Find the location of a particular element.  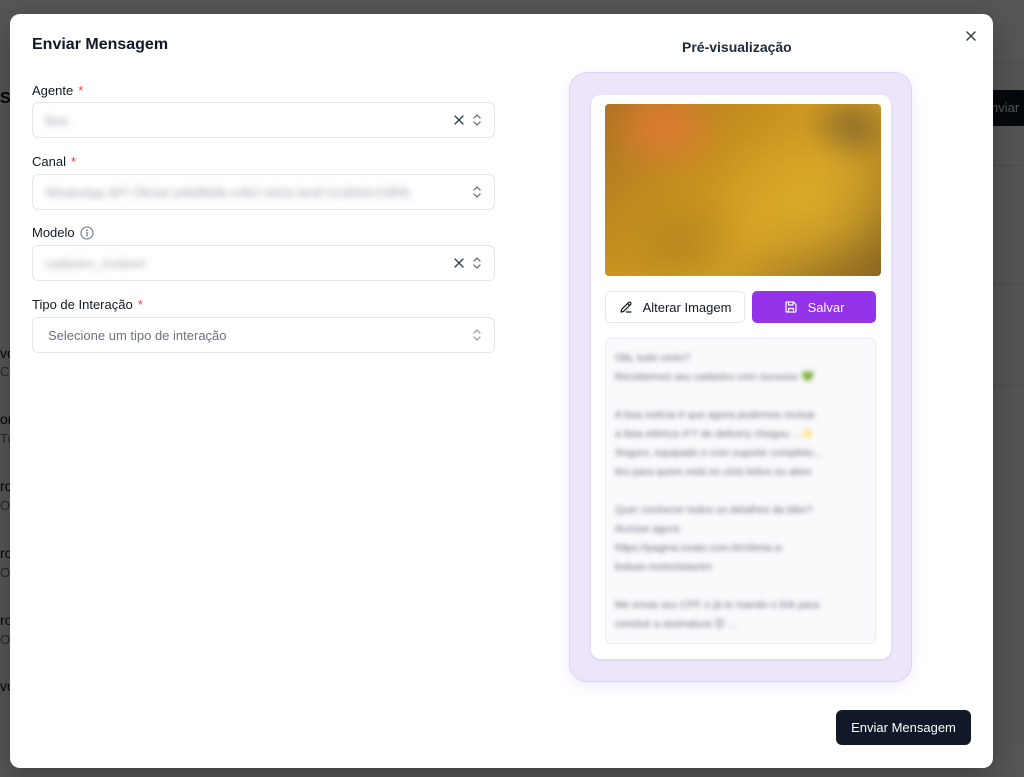

interaction-type-select: Selecione um tipo de interação is located at coordinates (263, 335).